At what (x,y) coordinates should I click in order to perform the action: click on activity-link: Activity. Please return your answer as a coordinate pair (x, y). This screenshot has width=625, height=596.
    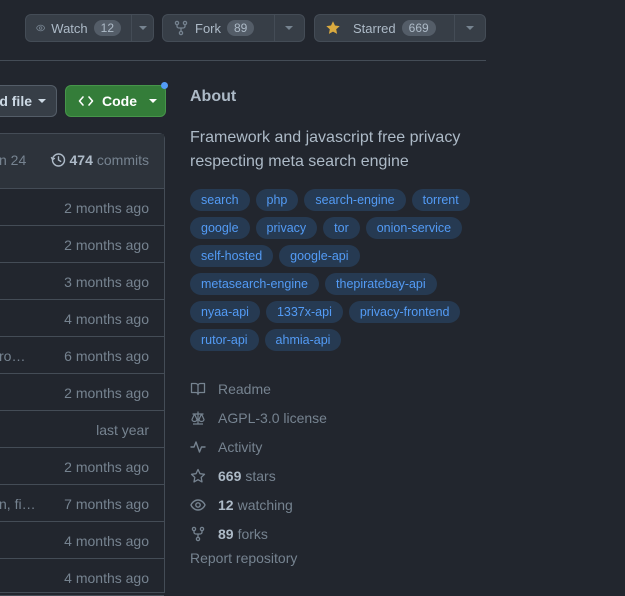
    Looking at the image, I should click on (258, 446).